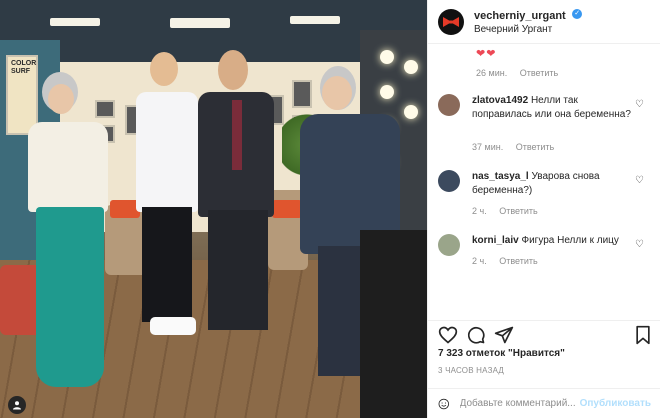 Image resolution: width=660 pixels, height=418 pixels. What do you see at coordinates (448, 335) in the screenshot?
I see `heart-icon` at bounding box center [448, 335].